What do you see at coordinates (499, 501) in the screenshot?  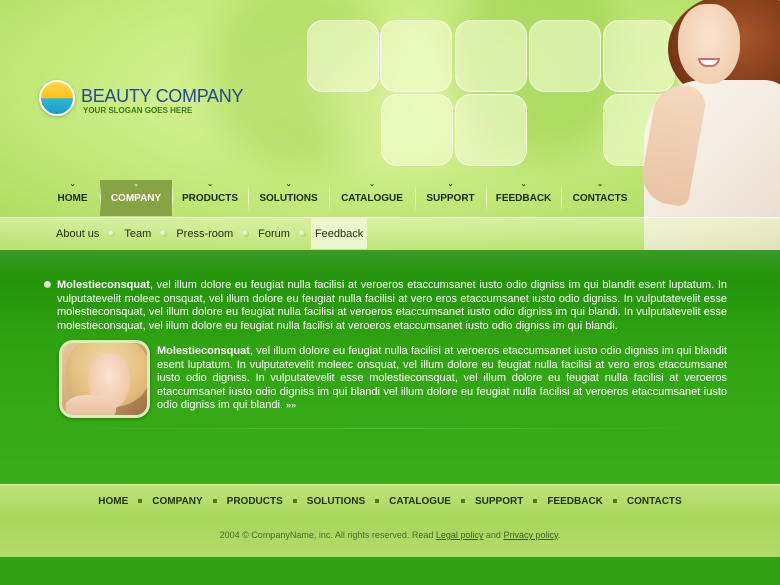 I see `footer-nav-support: SUPPORT` at bounding box center [499, 501].